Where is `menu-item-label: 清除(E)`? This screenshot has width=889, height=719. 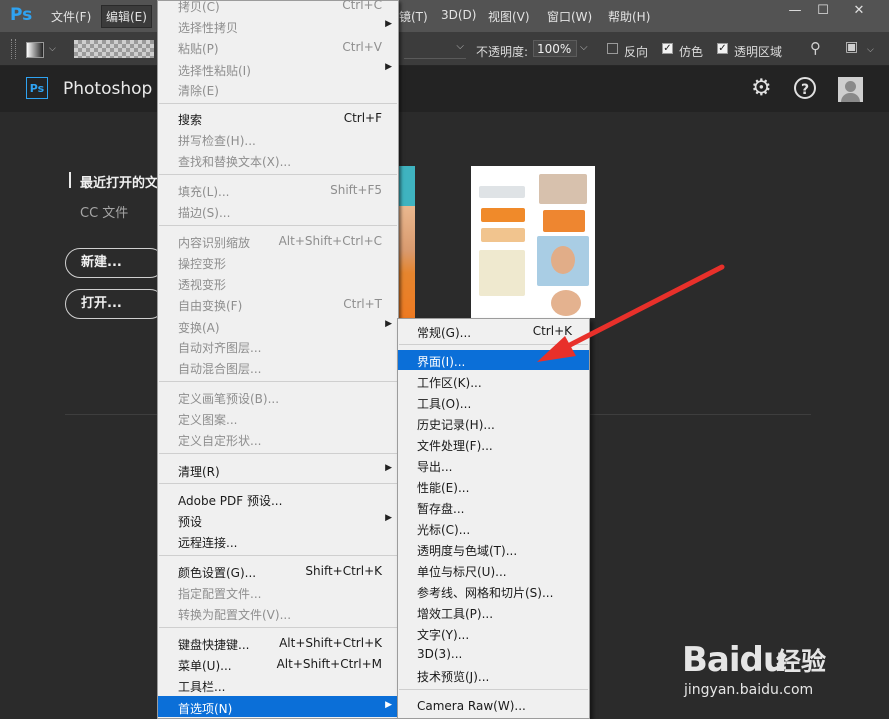
menu-item-label: 清除(E) is located at coordinates (198, 91).